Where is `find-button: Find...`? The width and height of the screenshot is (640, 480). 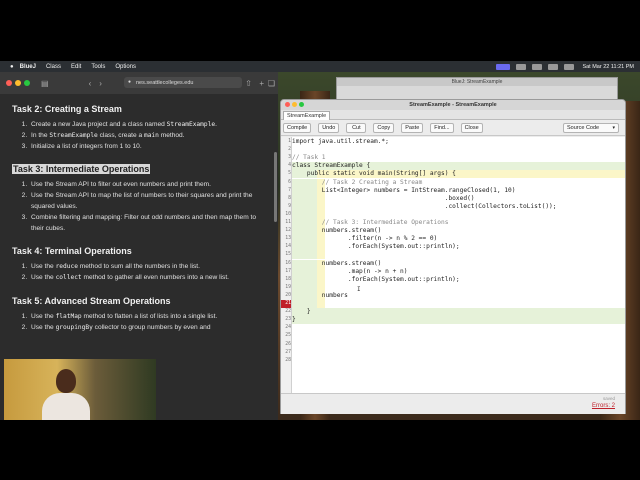 find-button: Find... is located at coordinates (442, 127).